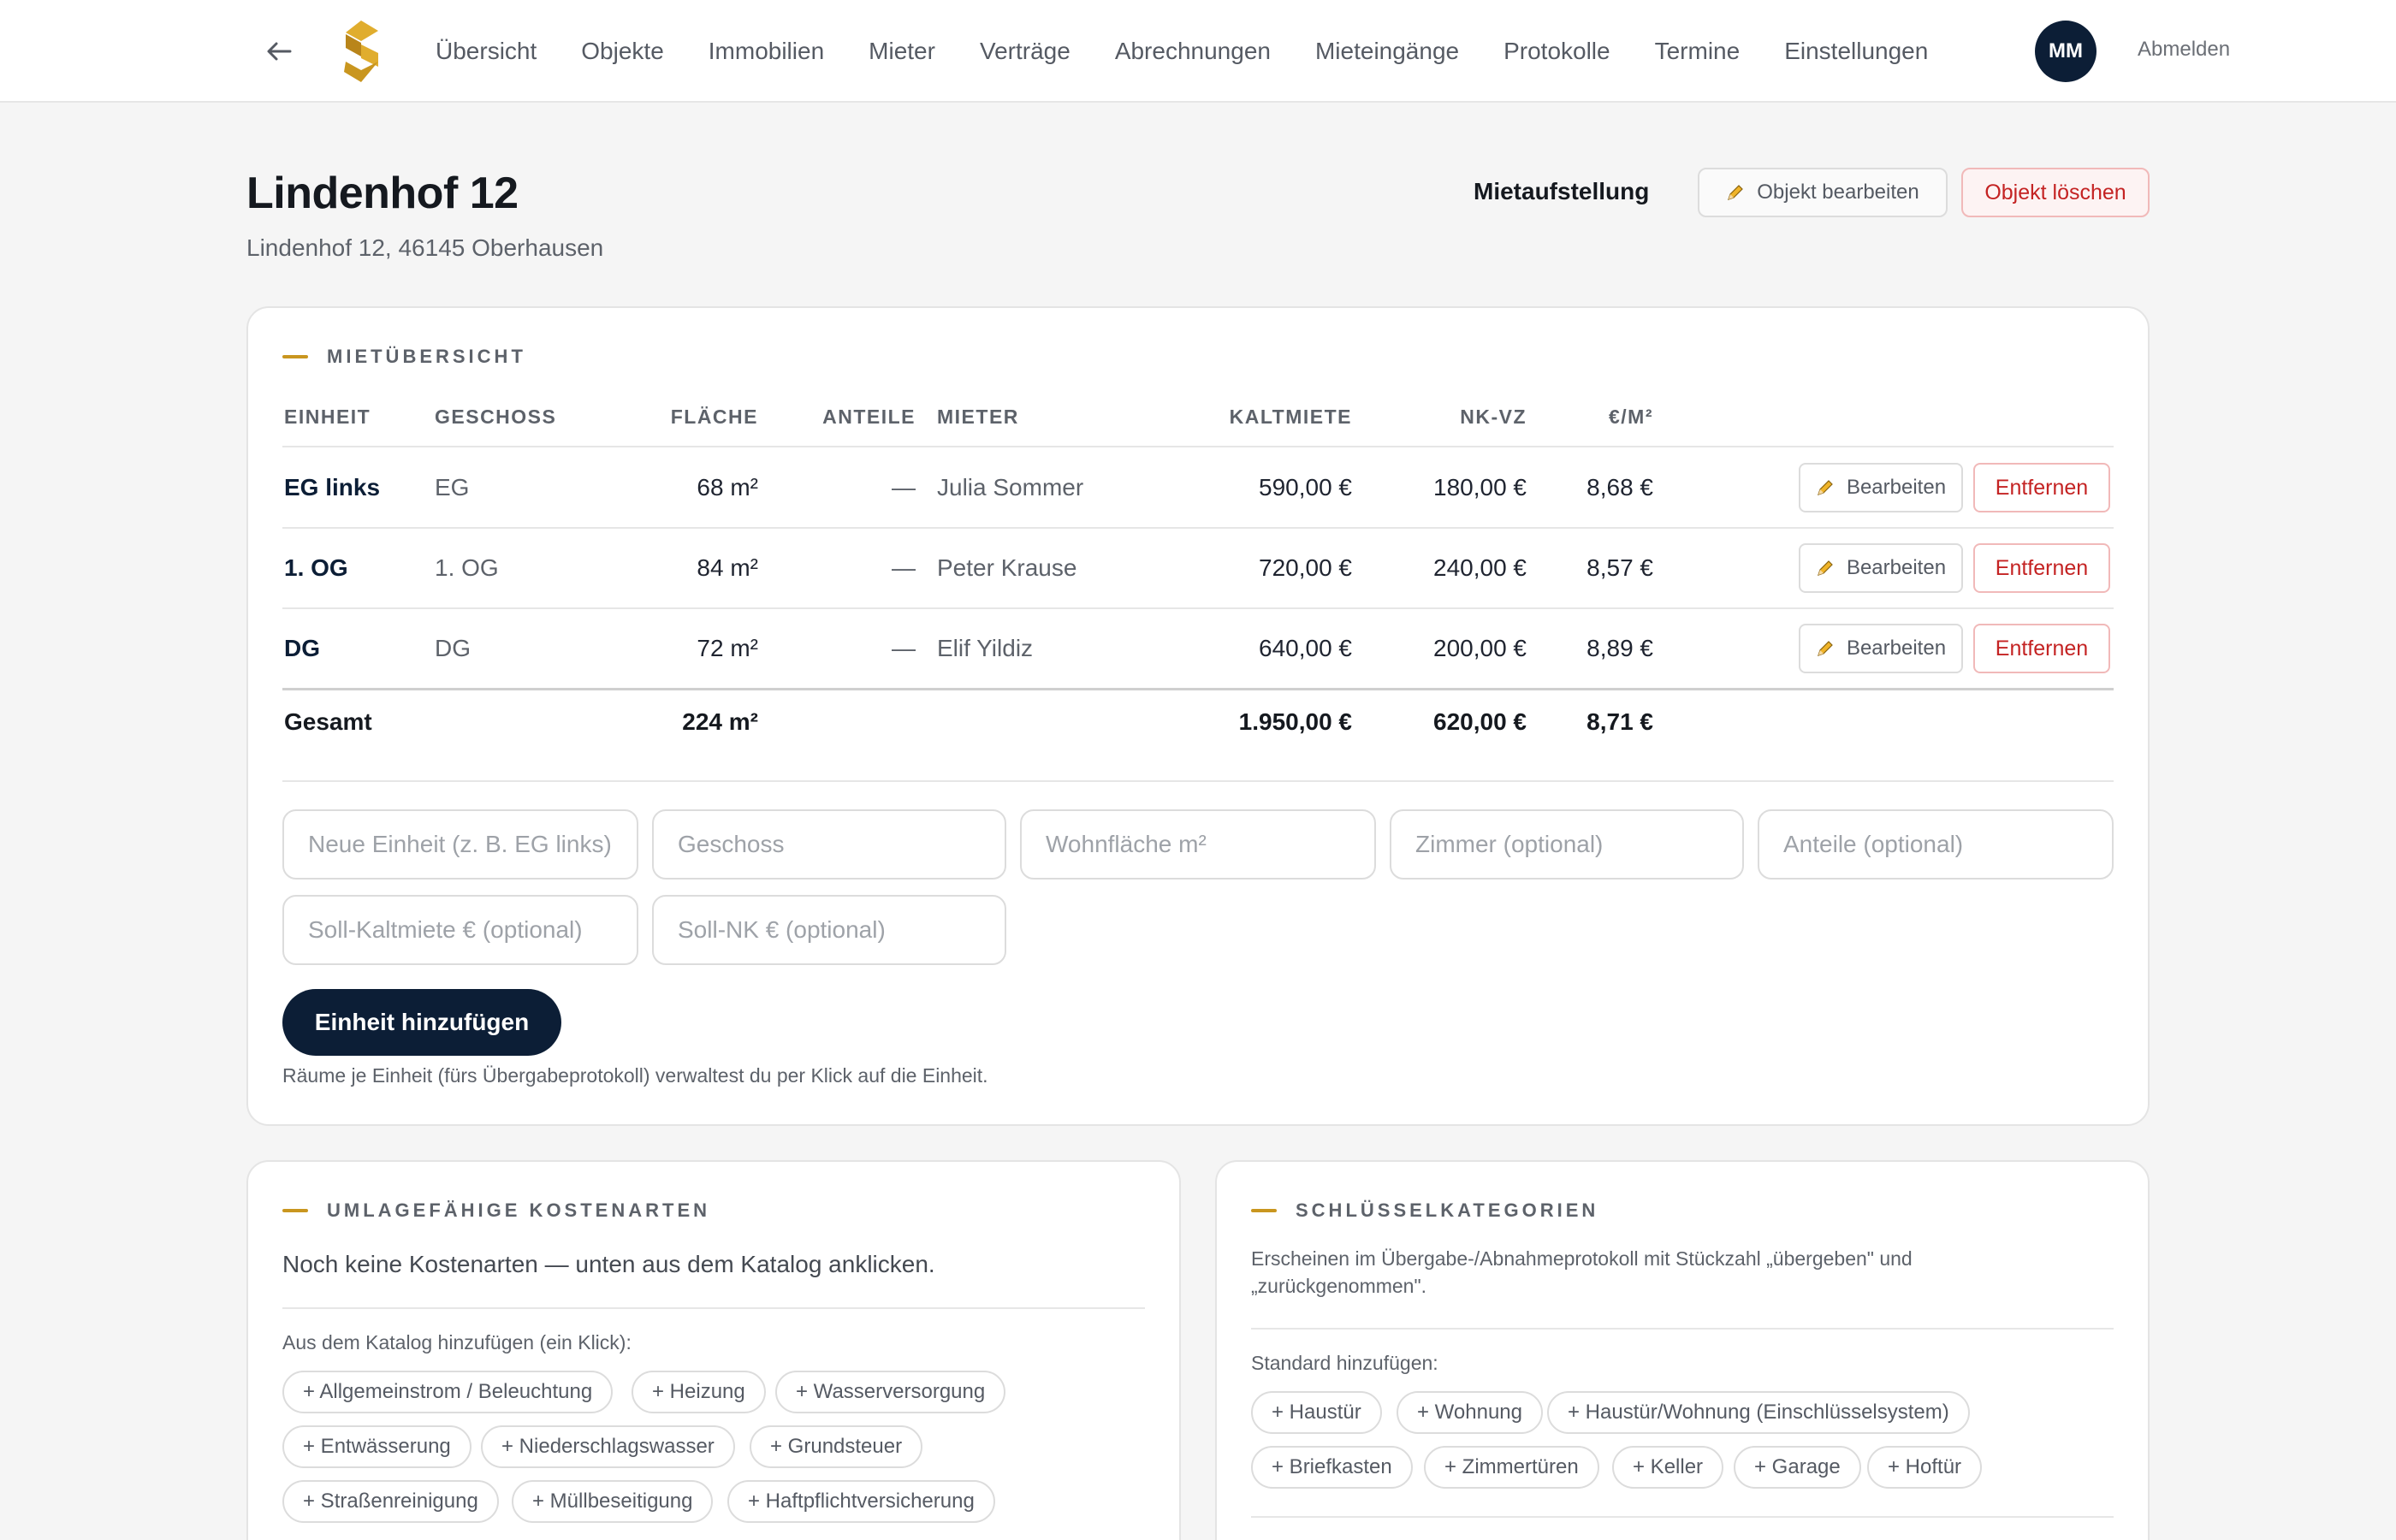 The image size is (2396, 1540). Describe the element at coordinates (390, 1501) in the screenshot. I see `catalog-chip-strassenreinigung: + Straßenreinigung` at that location.